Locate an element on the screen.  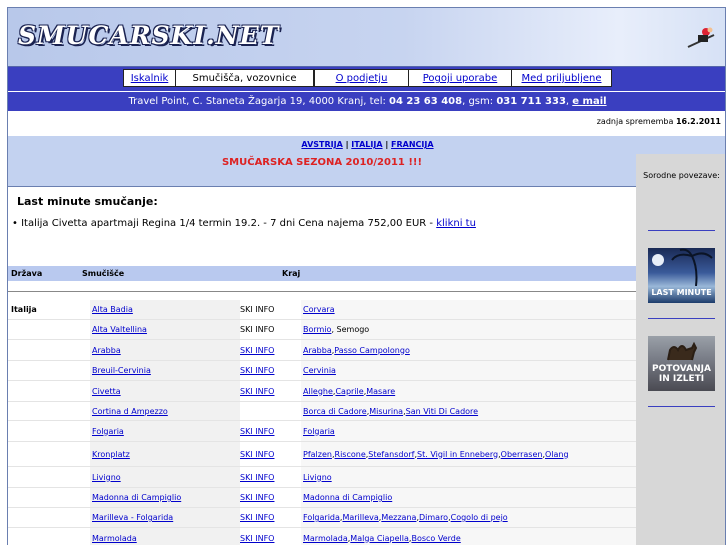
place-link: Riscone is located at coordinates (350, 454).